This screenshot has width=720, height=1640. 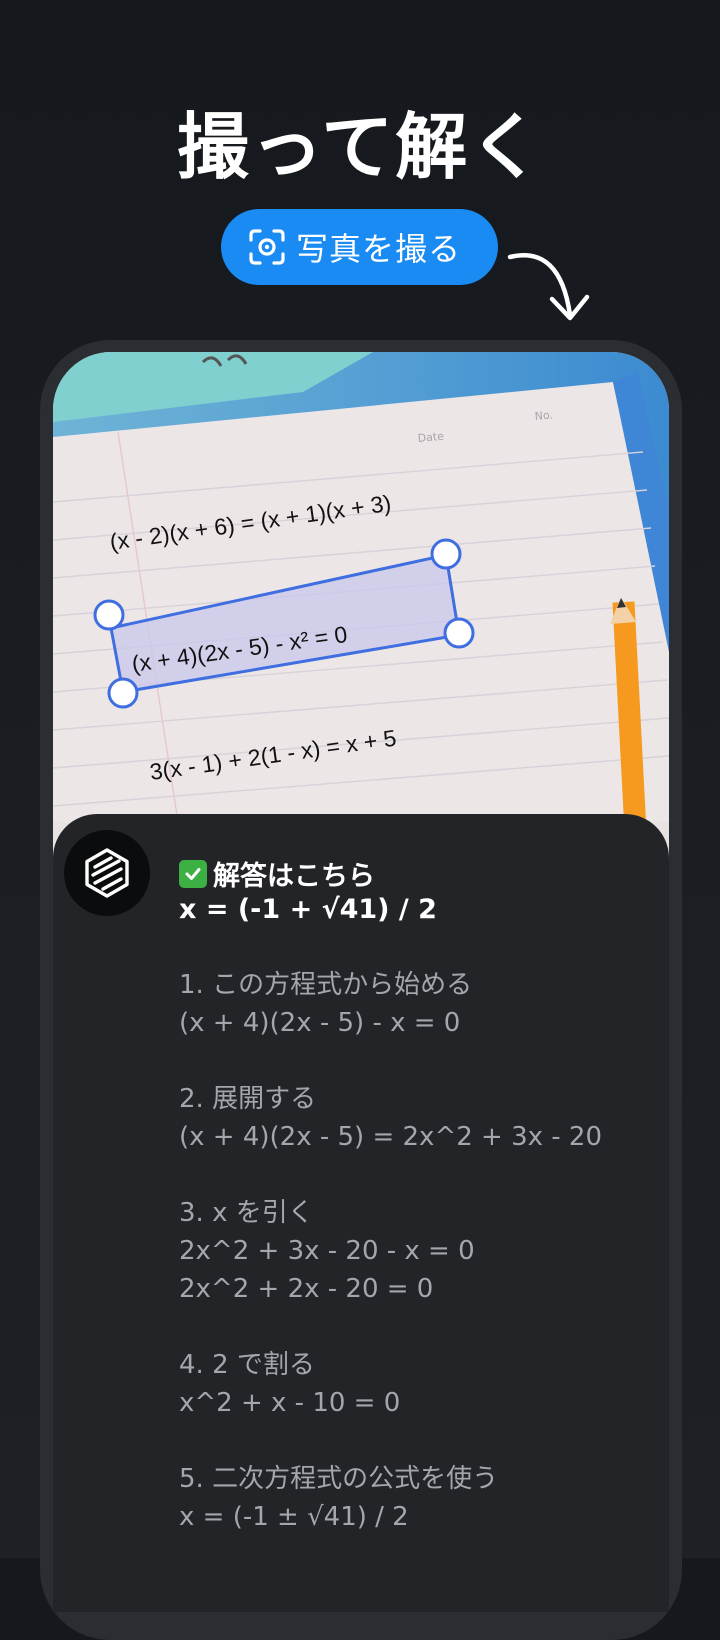 What do you see at coordinates (339, 1479) in the screenshot?
I see `step-5-heading: 5. 二次方程式の公式を使う` at bounding box center [339, 1479].